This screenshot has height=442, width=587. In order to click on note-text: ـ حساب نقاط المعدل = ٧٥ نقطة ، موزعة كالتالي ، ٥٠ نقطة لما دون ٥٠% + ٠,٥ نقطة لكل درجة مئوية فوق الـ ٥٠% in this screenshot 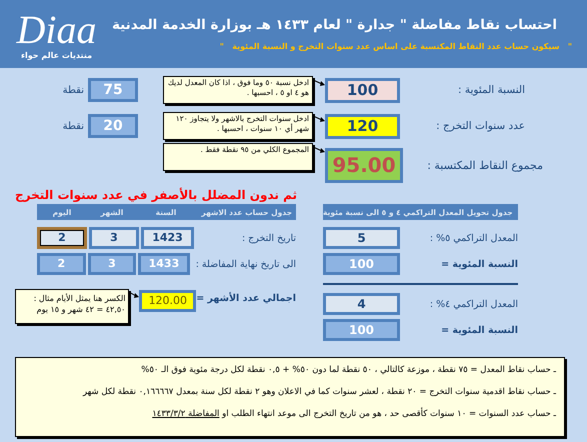, I will do `click(348, 370)`.